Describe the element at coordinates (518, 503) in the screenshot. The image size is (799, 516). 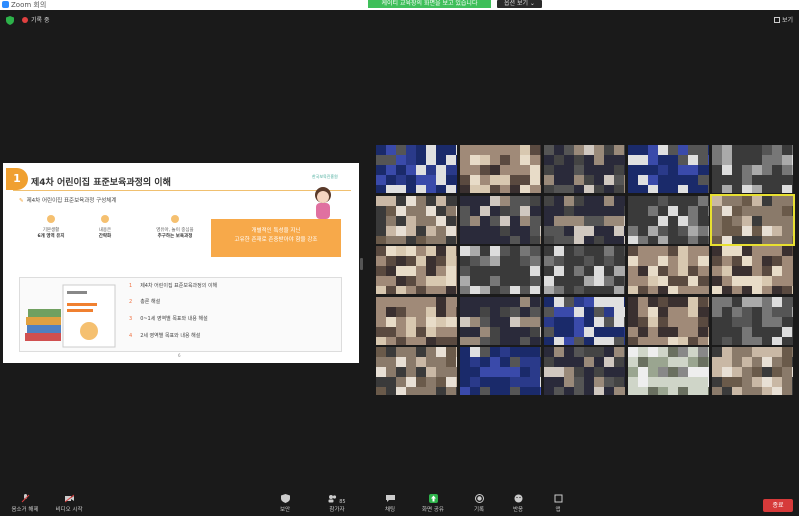
I see `reactions-button: 반응` at that location.